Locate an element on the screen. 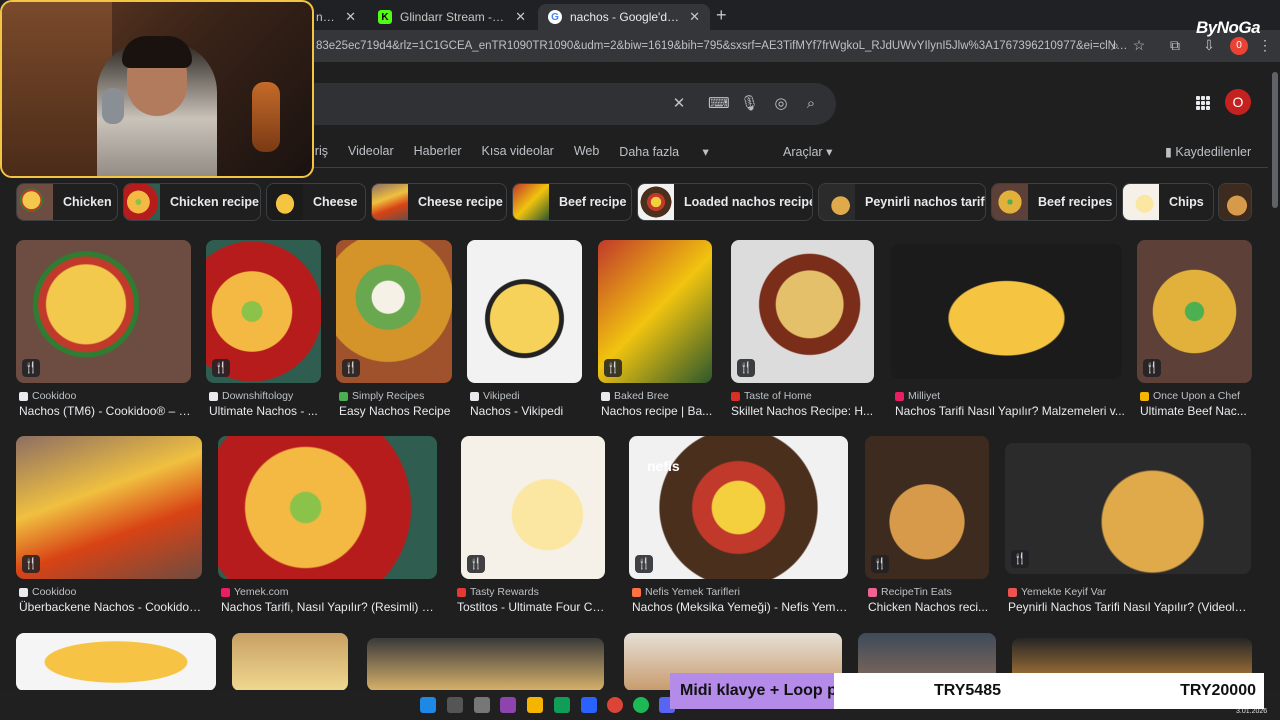 The width and height of the screenshot is (1280, 720). search-input: ✕ ⌨ 🎙 ◎ ⌕ is located at coordinates (533, 104).